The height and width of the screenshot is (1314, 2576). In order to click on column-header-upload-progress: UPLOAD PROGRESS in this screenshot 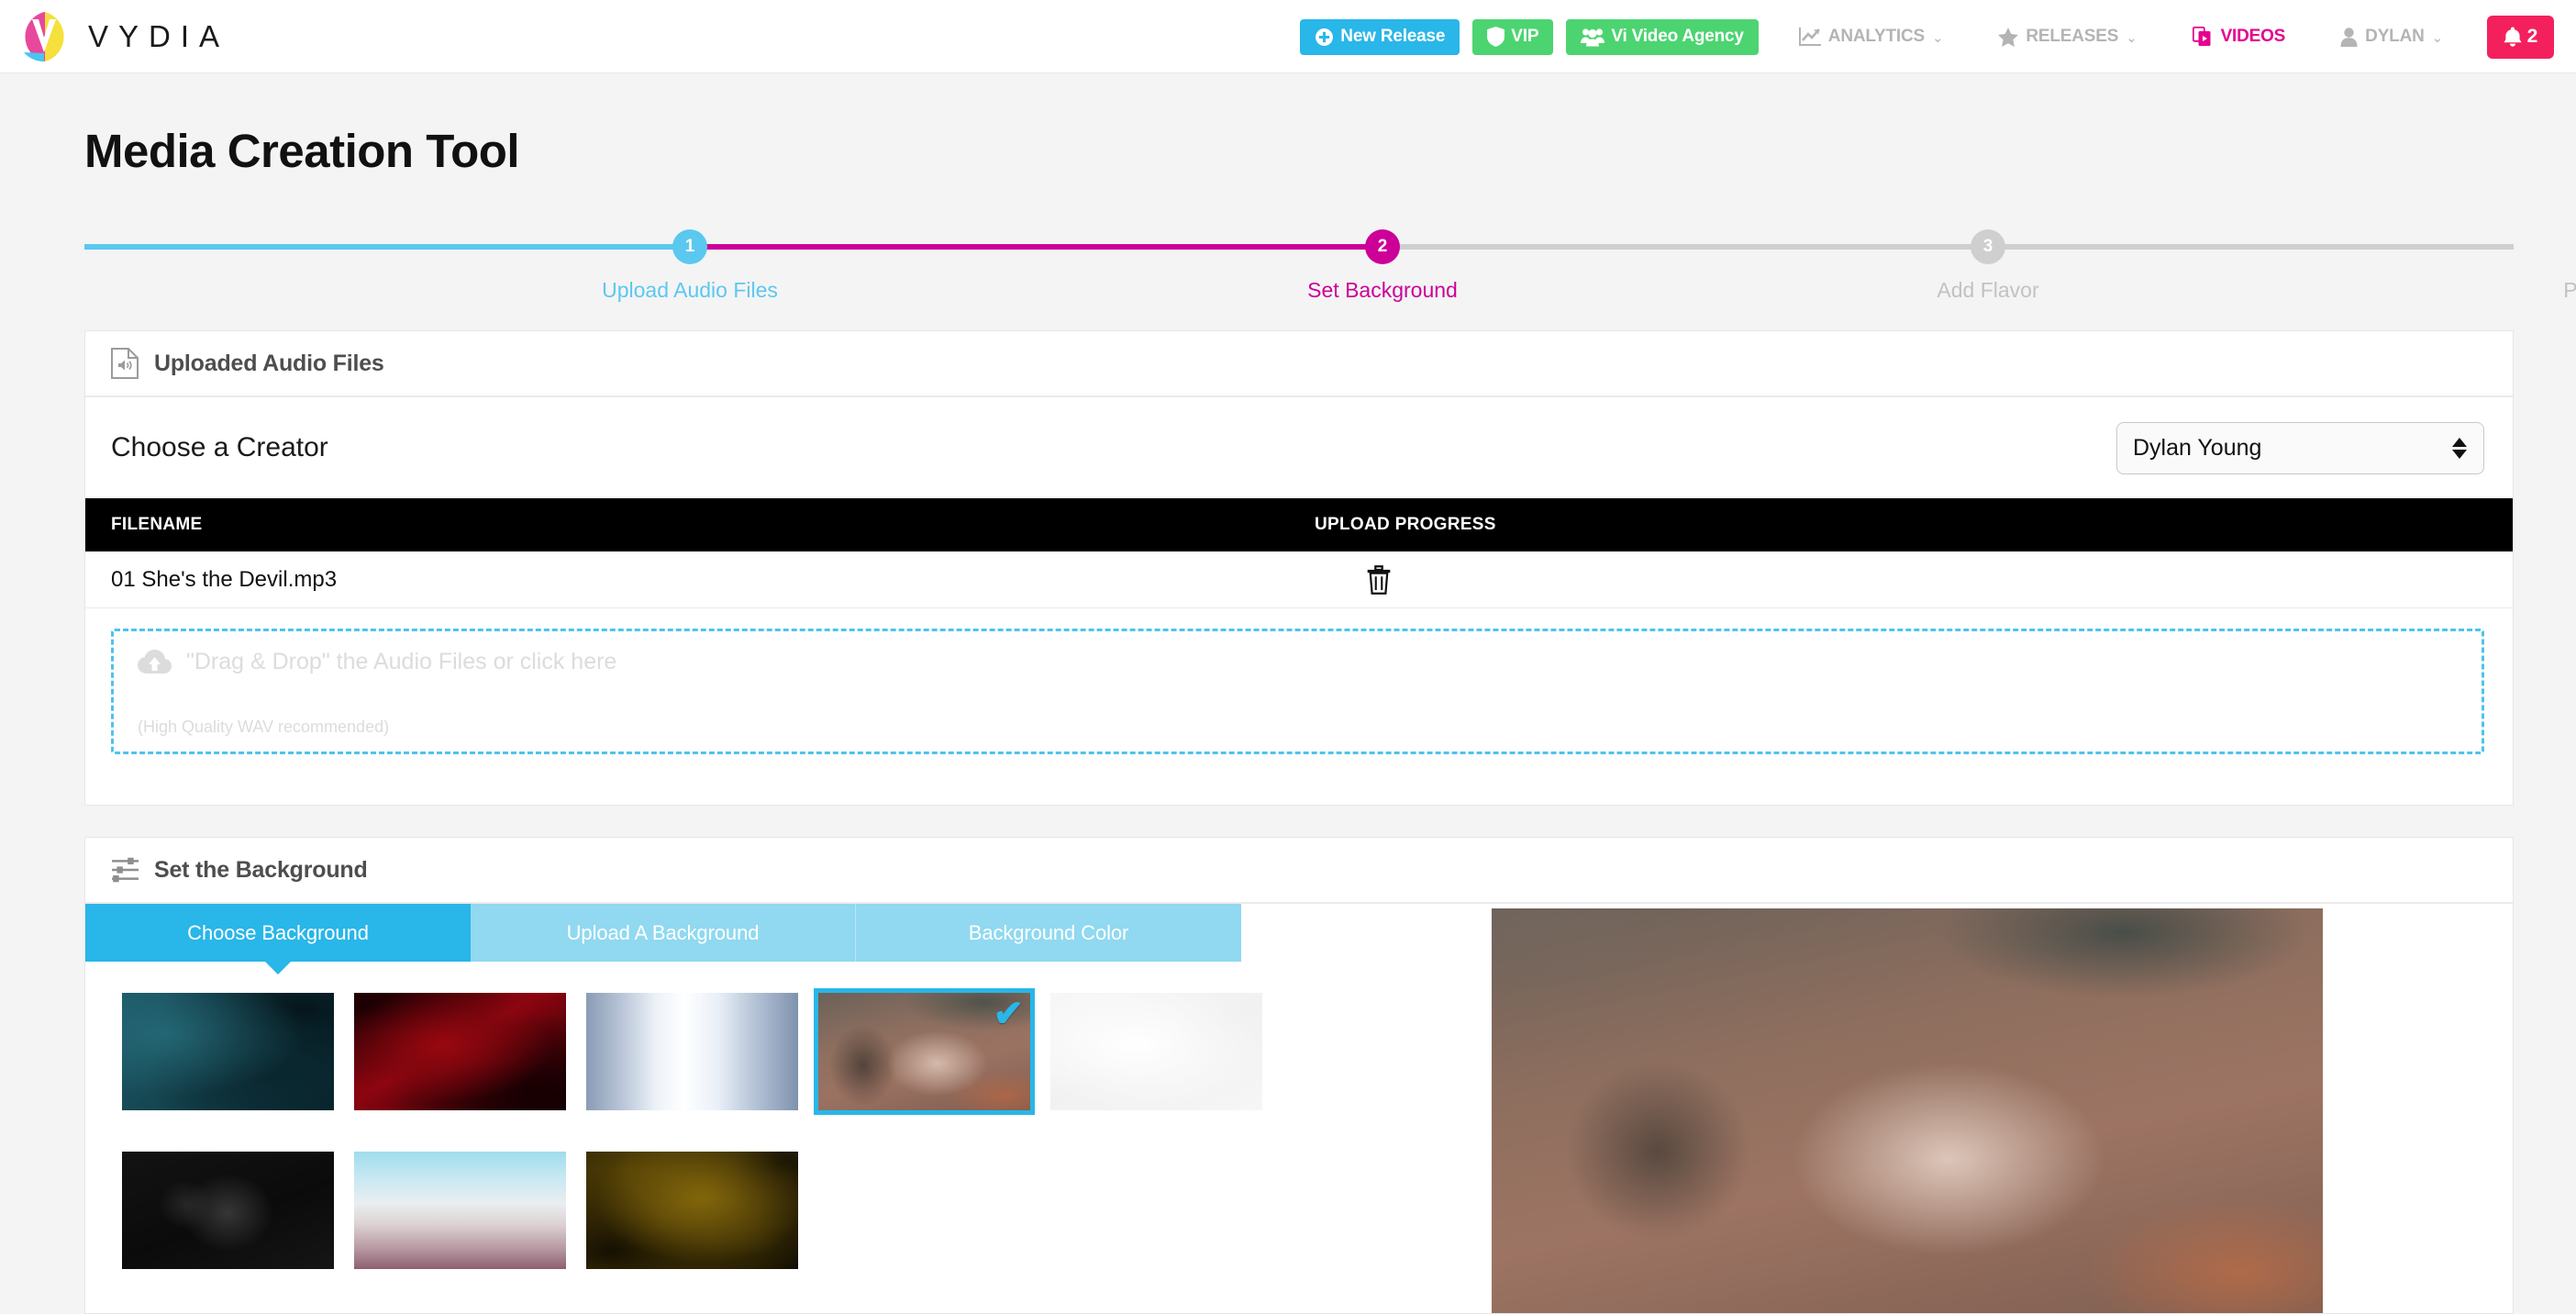, I will do `click(1405, 524)`.